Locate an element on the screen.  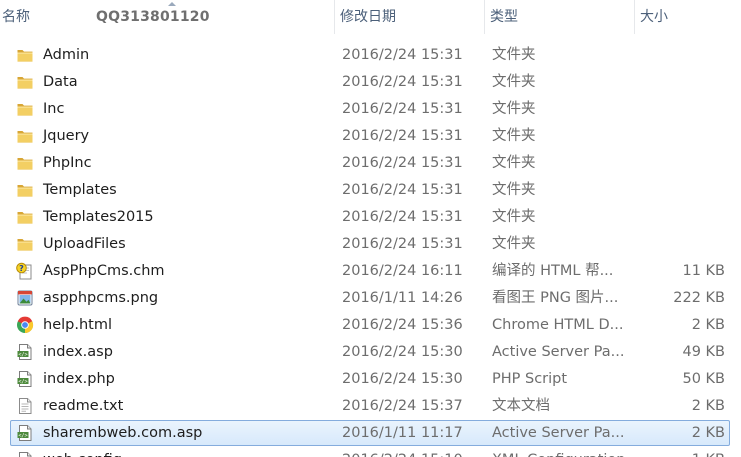
file-row: Data 2016/2/24 15:31 文件夹 is located at coordinates (370, 82).